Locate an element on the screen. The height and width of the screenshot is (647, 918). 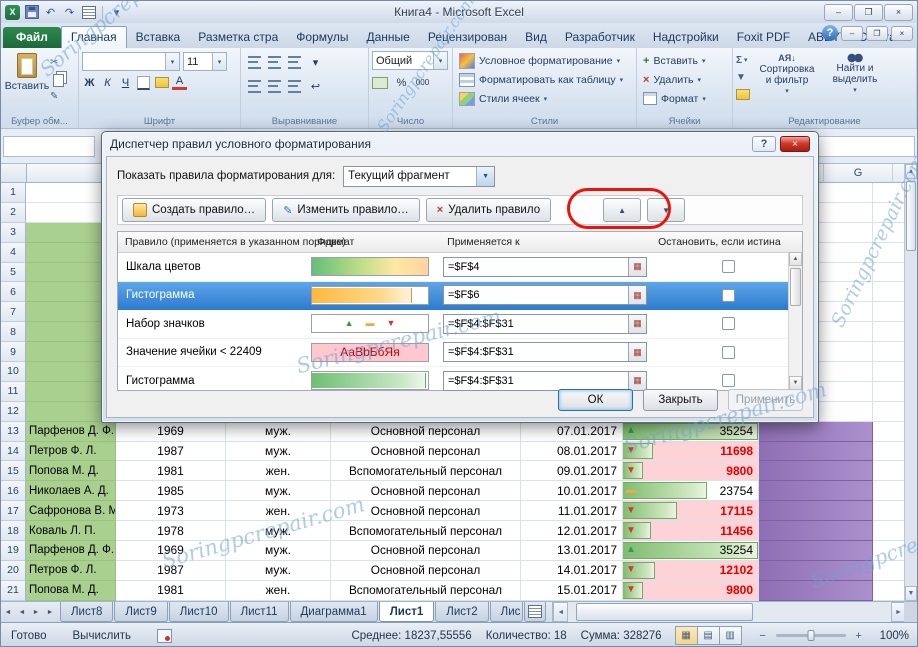
zoom-slider is located at coordinates (810, 635).